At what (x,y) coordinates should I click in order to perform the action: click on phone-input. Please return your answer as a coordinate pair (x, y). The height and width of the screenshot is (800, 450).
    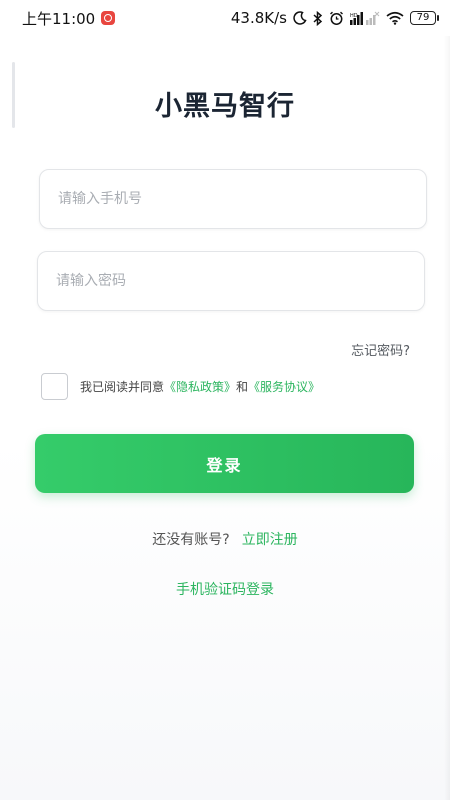
    Looking at the image, I should click on (233, 199).